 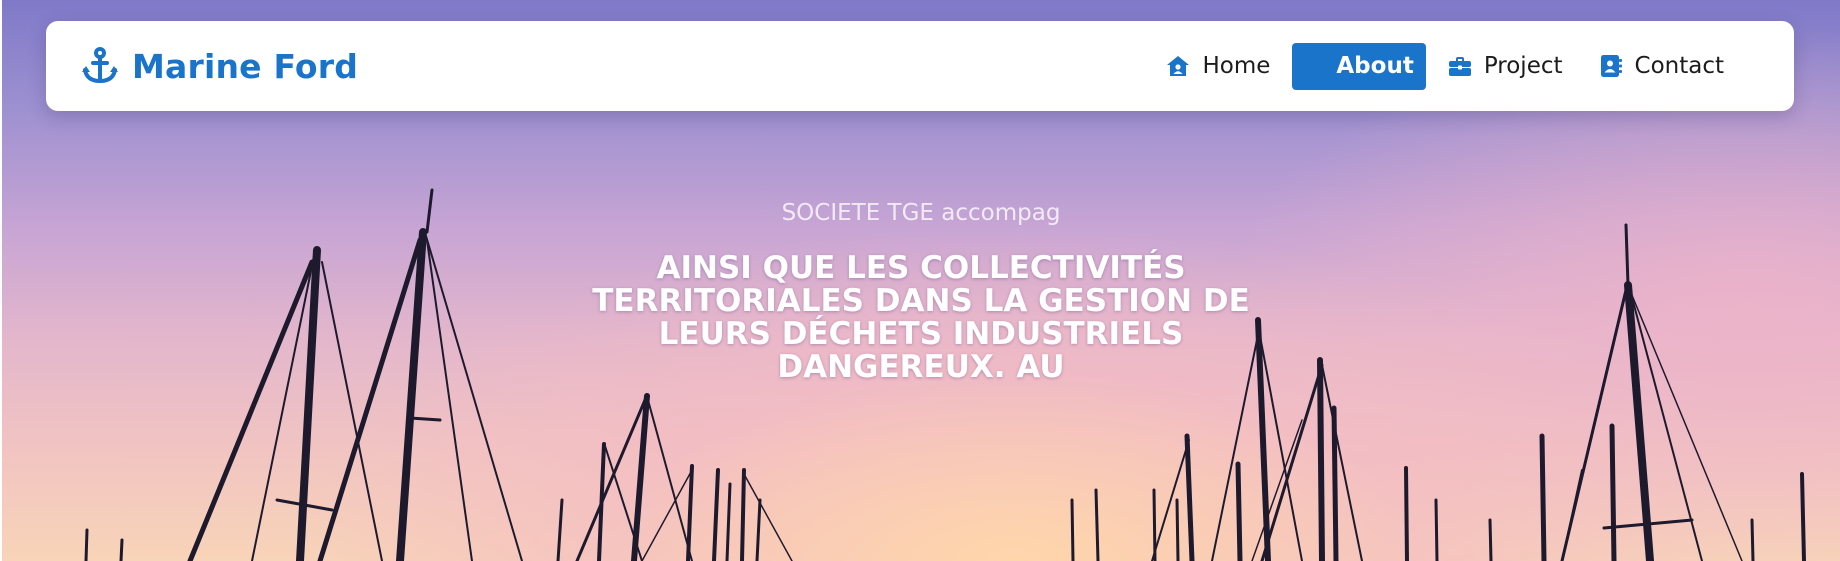 What do you see at coordinates (1679, 66) in the screenshot?
I see `nav-label-contact: Contact` at bounding box center [1679, 66].